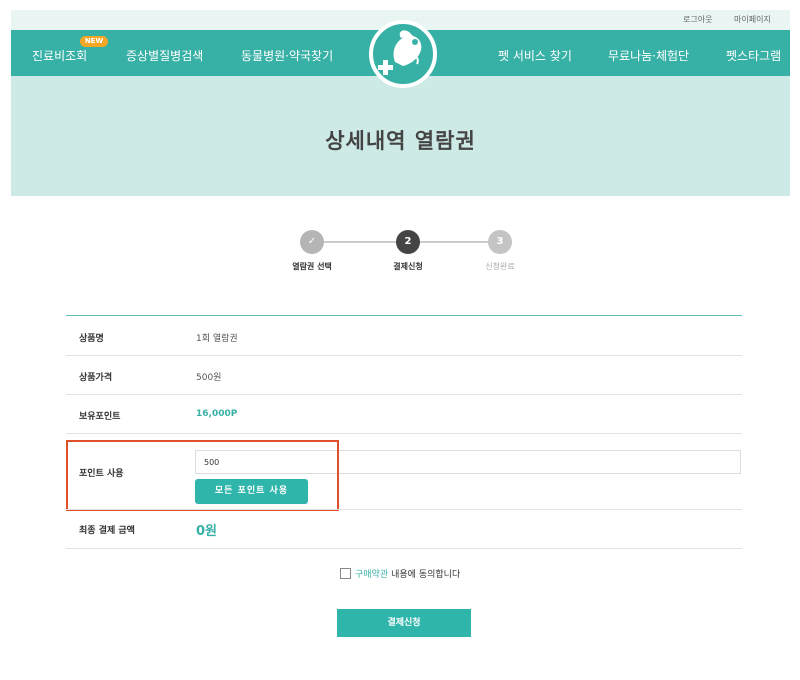 This screenshot has width=800, height=680. Describe the element at coordinates (345, 573) in the screenshot. I see `agree-checkbox` at that location.